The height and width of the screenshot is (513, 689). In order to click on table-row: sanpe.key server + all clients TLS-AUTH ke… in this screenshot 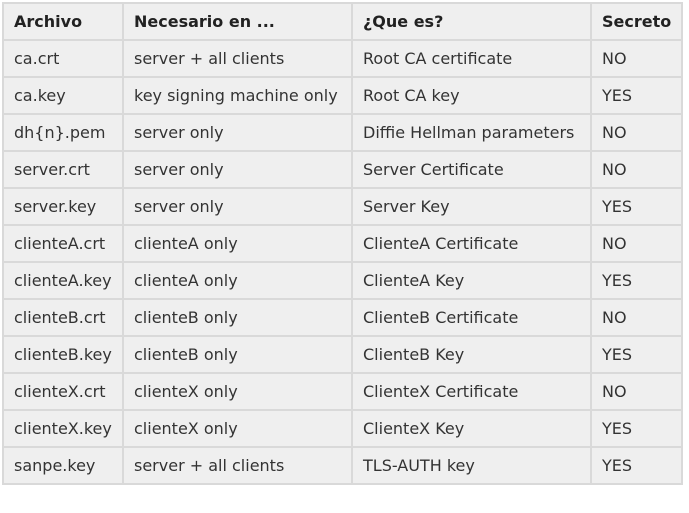, I will do `click(343, 465)`.